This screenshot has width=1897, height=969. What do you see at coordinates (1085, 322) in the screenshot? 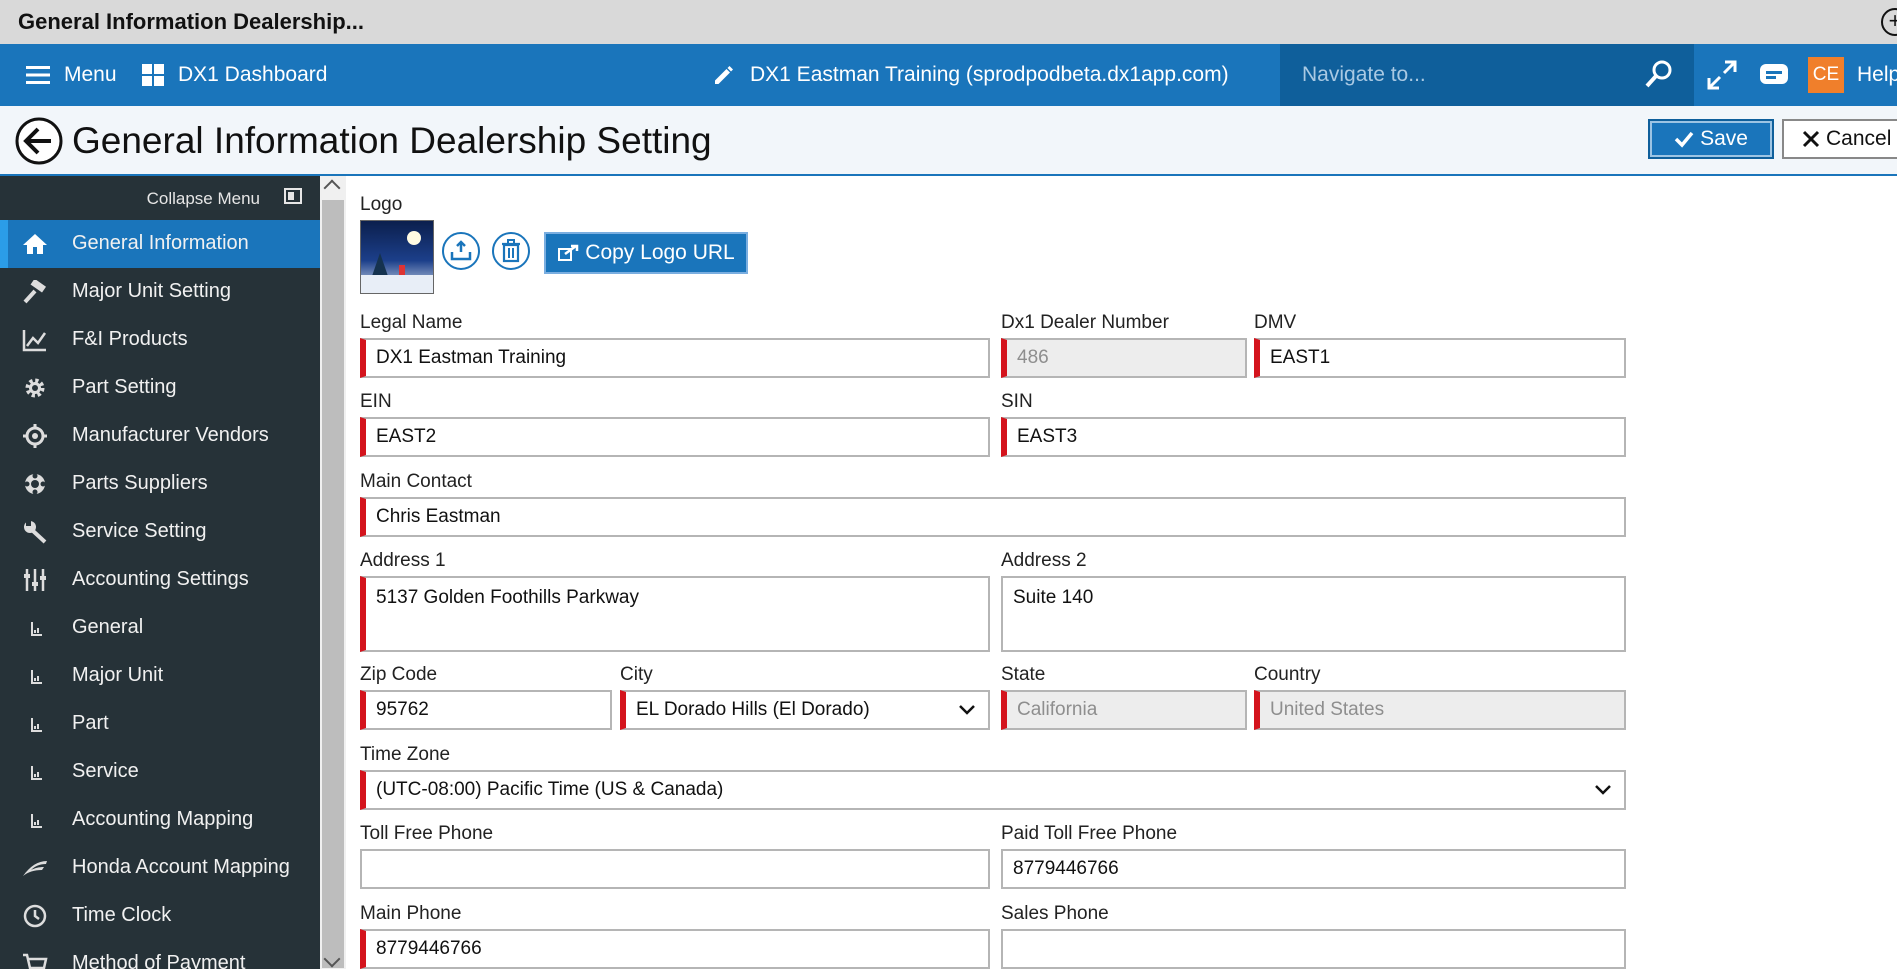
I see `dealer-number-label: Dx1 Dealer Number` at bounding box center [1085, 322].